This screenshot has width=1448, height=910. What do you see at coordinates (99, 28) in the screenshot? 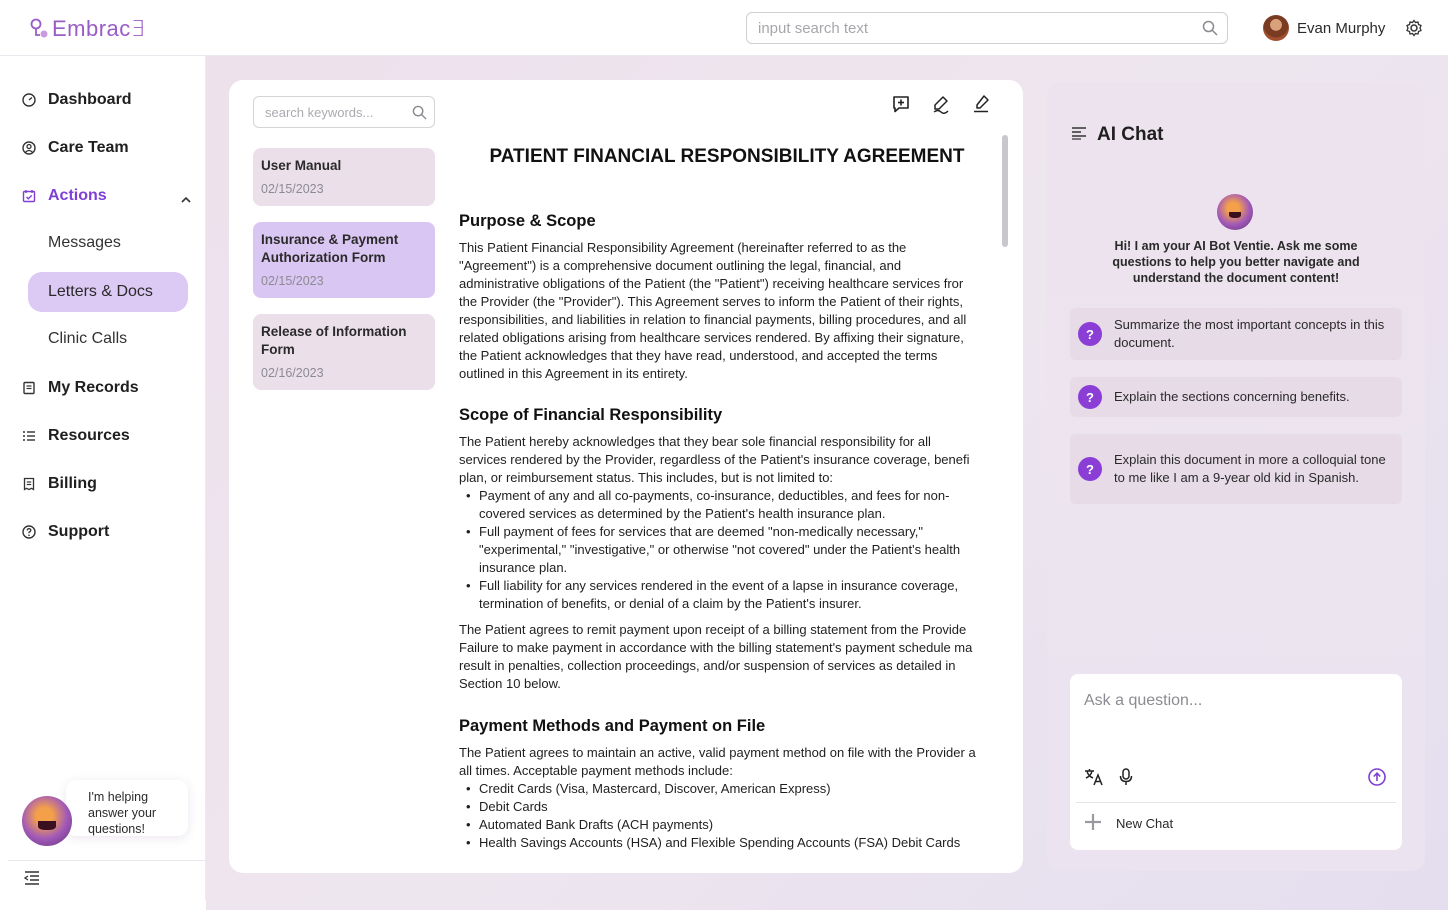
I see `logo-text: Embrac∃` at bounding box center [99, 28].